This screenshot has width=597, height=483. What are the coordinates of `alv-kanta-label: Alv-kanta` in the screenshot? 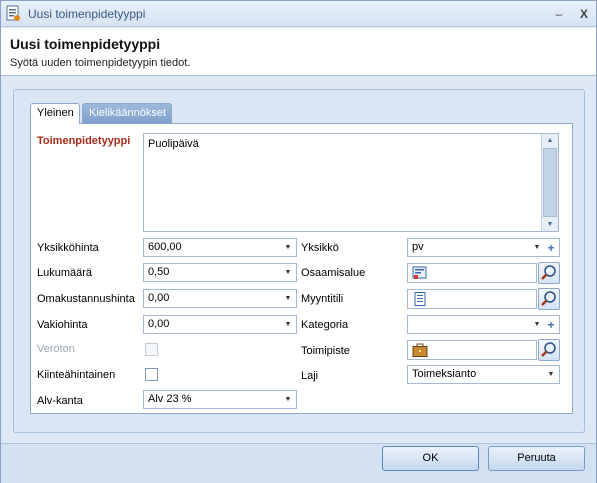 It's located at (60, 401).